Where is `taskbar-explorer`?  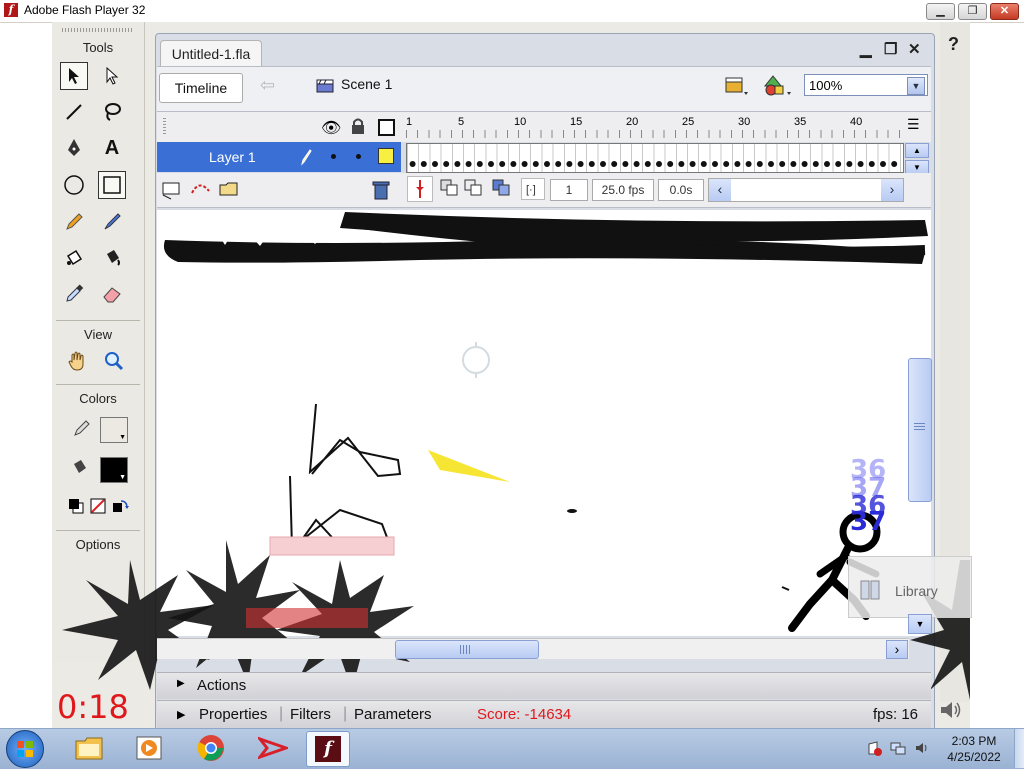 taskbar-explorer is located at coordinates (89, 748).